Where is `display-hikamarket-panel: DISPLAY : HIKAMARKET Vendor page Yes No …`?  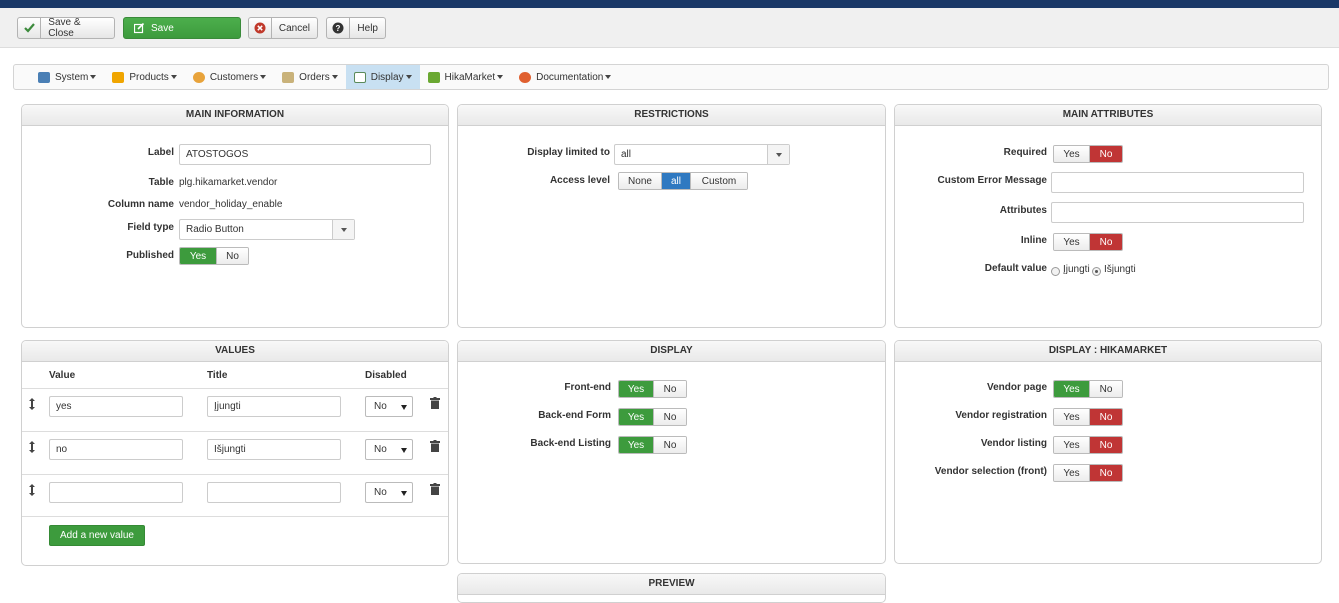 display-hikamarket-panel: DISPLAY : HIKAMARKET Vendor page Yes No … is located at coordinates (1108, 452).